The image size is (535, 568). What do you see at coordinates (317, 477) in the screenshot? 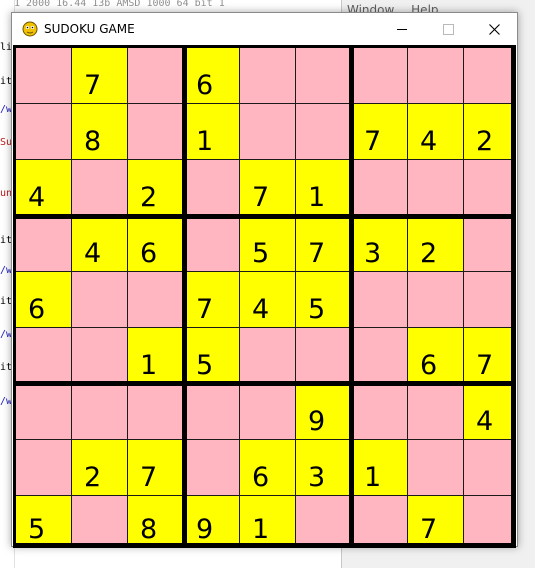
I see `cell-digit: 3` at bounding box center [317, 477].